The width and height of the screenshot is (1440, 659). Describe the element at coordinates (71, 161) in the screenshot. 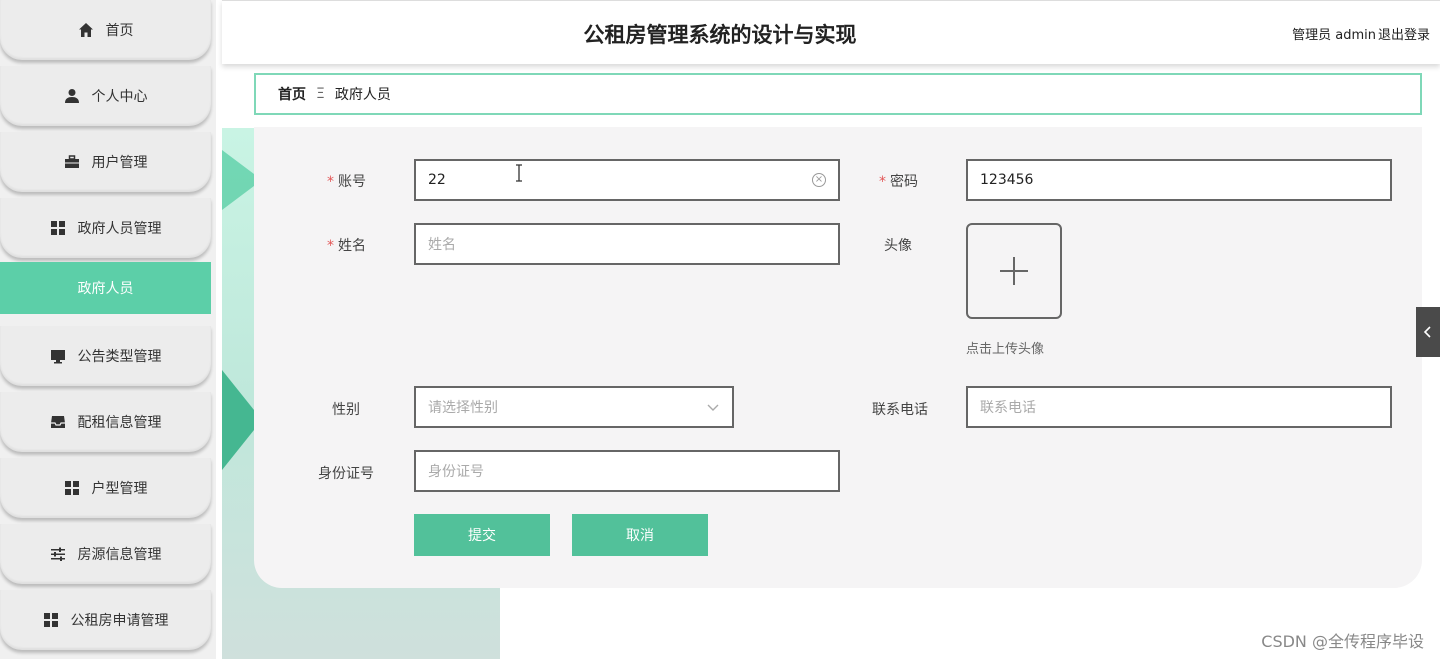

I see `briefcase-icon` at that location.